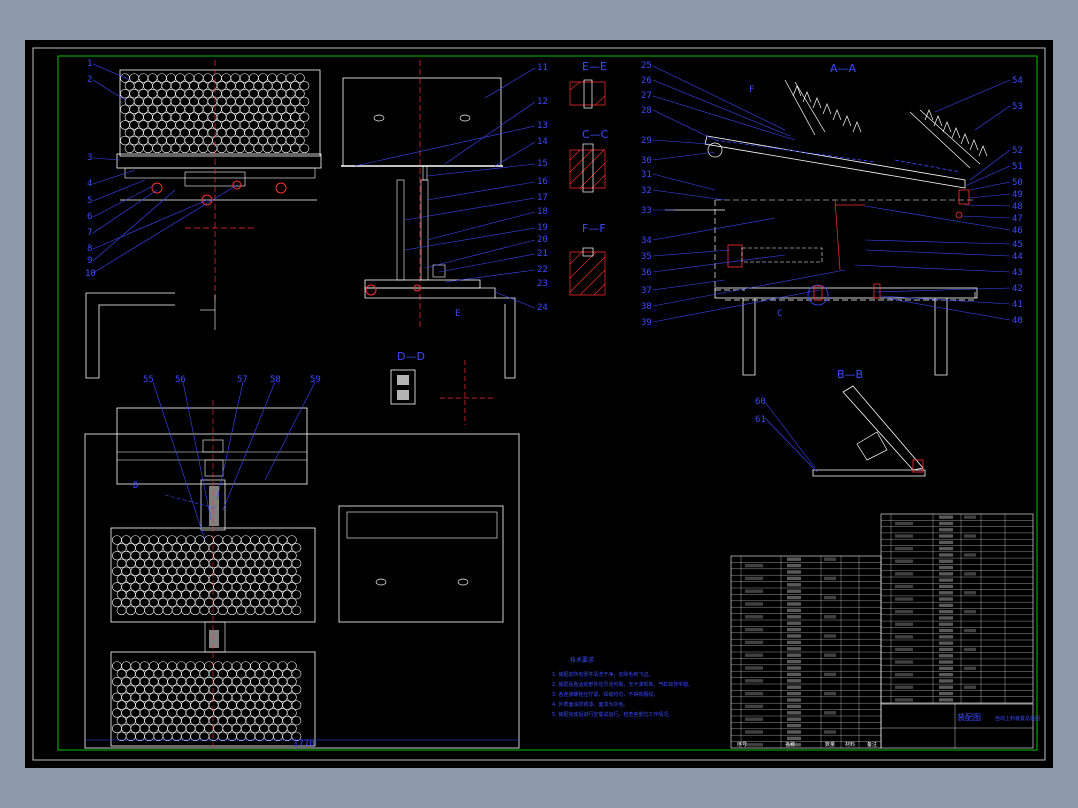 This screenshot has width=1078, height=808. What do you see at coordinates (612, 714) in the screenshot?
I see `note-line: 5. 装配完成后进行空载试运行，检查各部位工作情况。` at bounding box center [612, 714].